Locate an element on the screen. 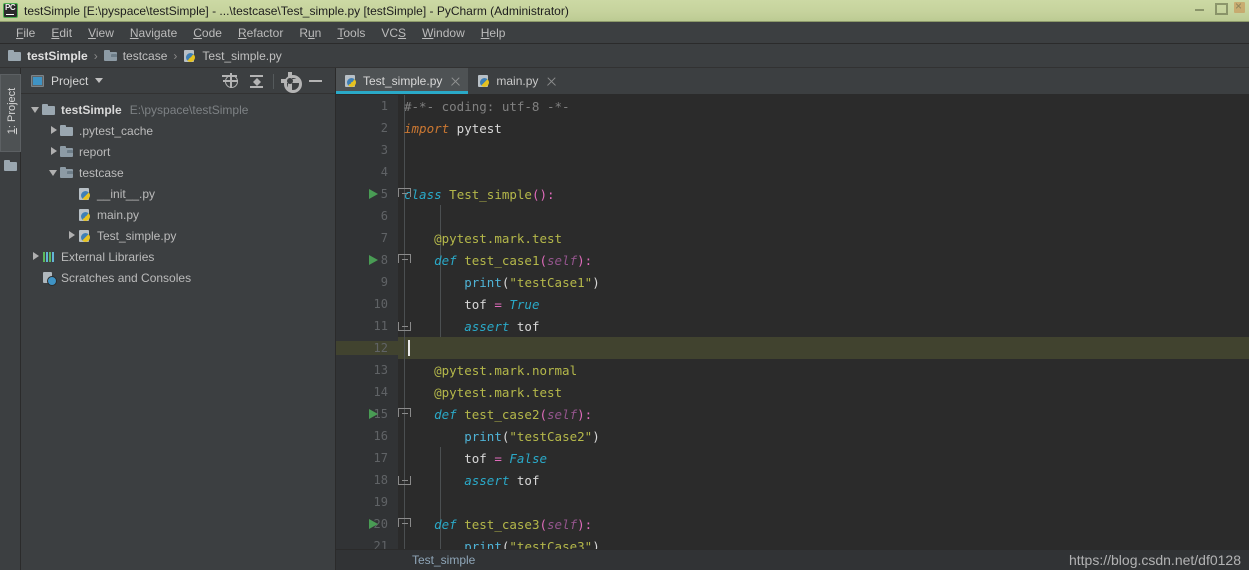 This screenshot has height=570, width=1249. gear-icon is located at coordinates (290, 81).